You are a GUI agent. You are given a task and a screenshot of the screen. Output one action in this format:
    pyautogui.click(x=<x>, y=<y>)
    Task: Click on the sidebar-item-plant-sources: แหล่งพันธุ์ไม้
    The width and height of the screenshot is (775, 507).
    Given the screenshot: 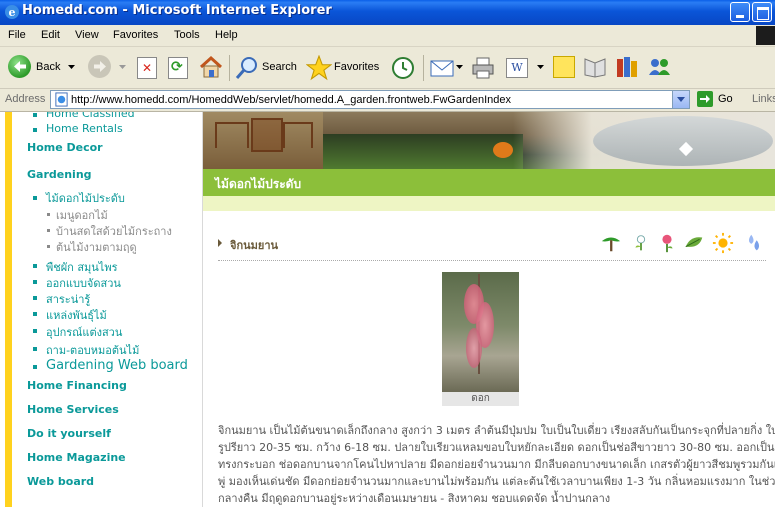 What is the action you would take?
    pyautogui.click(x=76, y=315)
    